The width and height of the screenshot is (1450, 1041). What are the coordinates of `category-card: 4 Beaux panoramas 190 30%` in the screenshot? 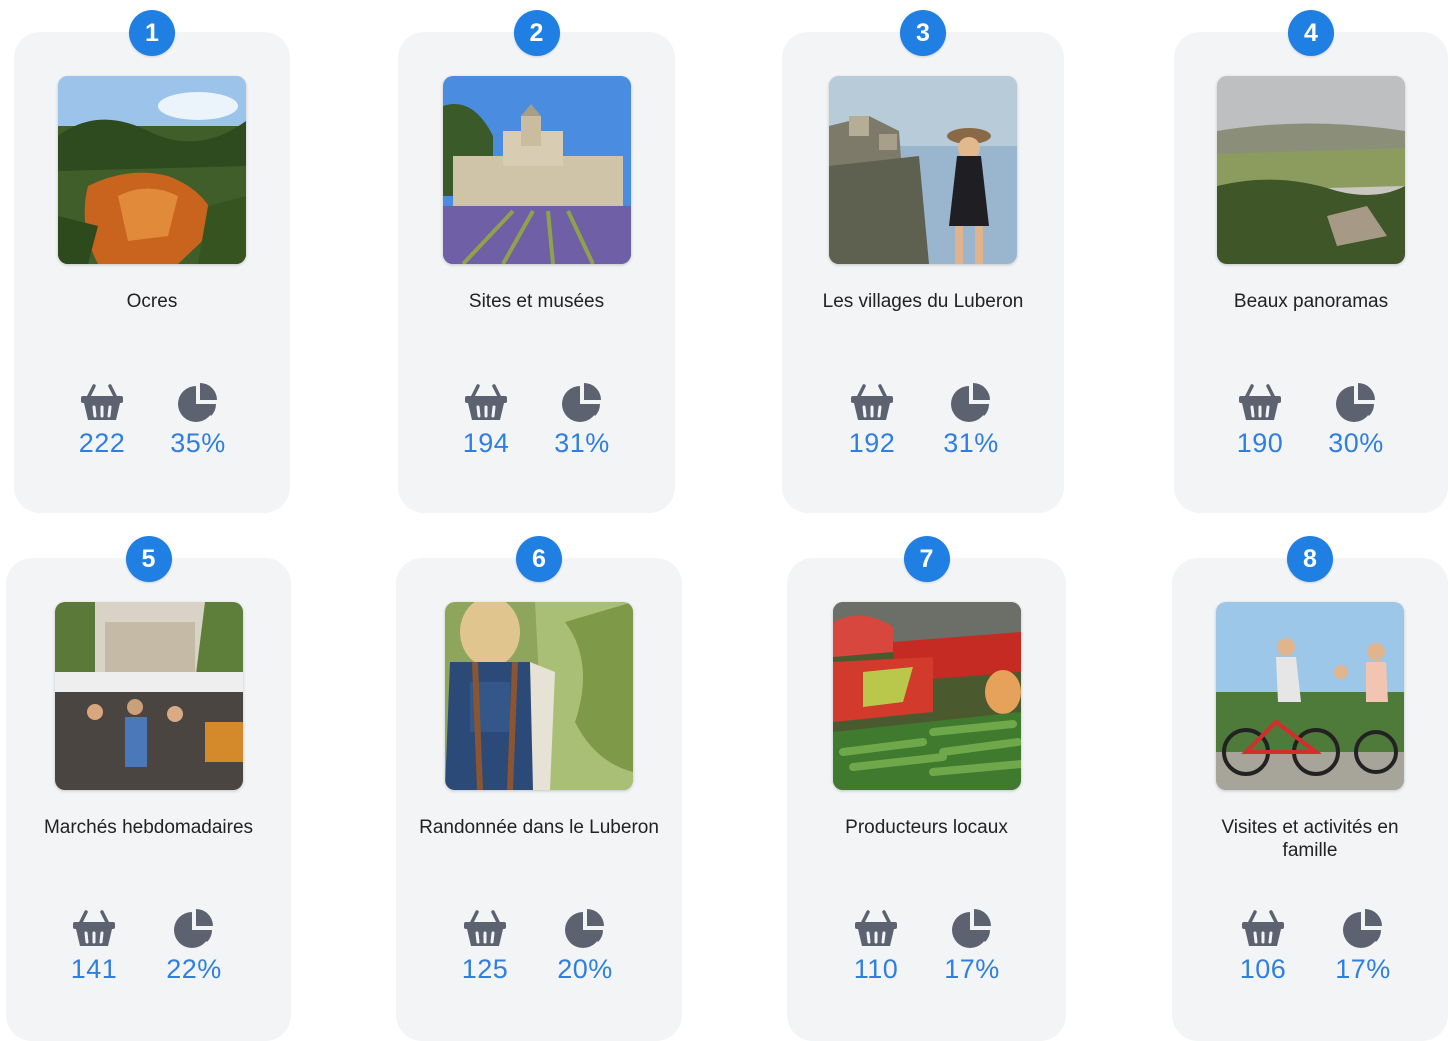 It's located at (1311, 261).